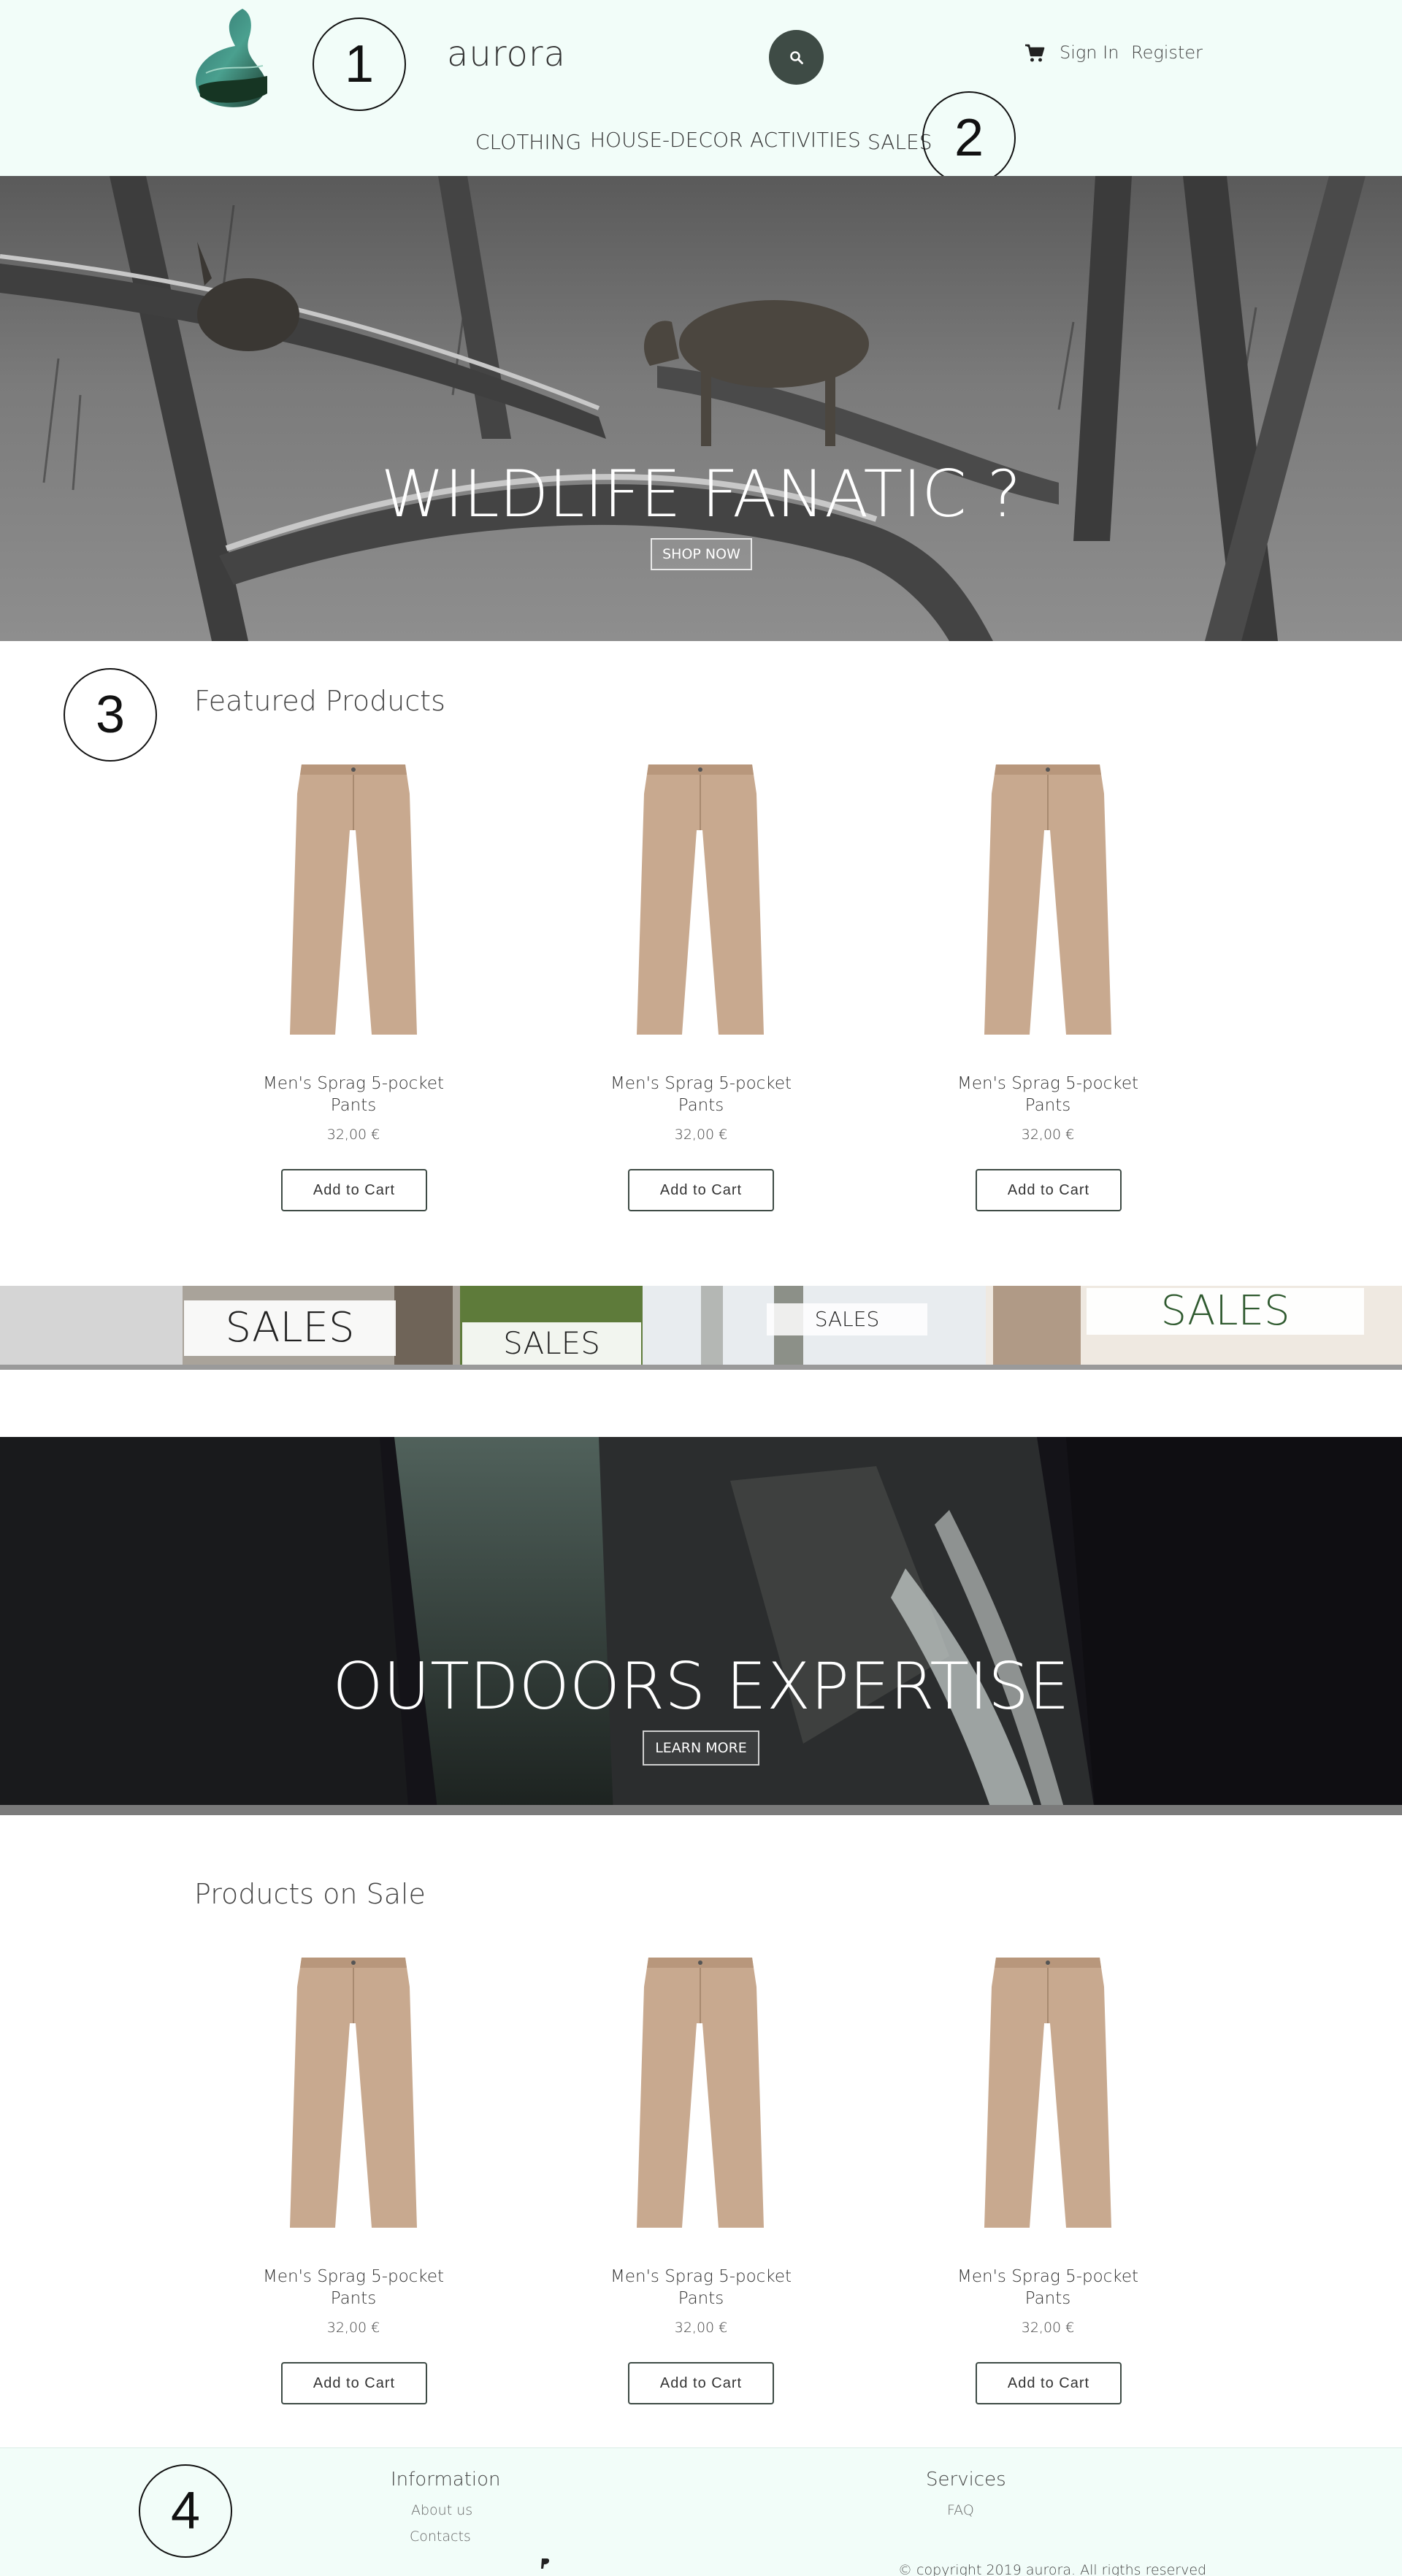  What do you see at coordinates (506, 54) in the screenshot?
I see `brand-name: aurora` at bounding box center [506, 54].